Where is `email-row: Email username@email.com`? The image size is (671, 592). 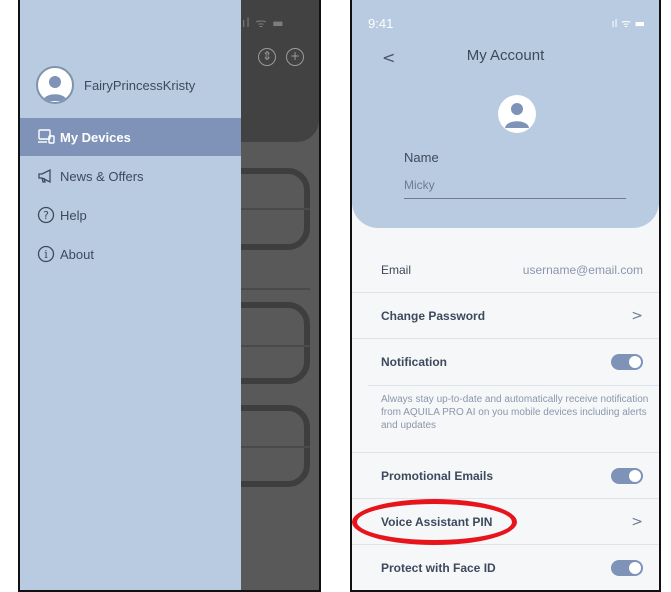 email-row: Email username@email.com is located at coordinates (505, 270).